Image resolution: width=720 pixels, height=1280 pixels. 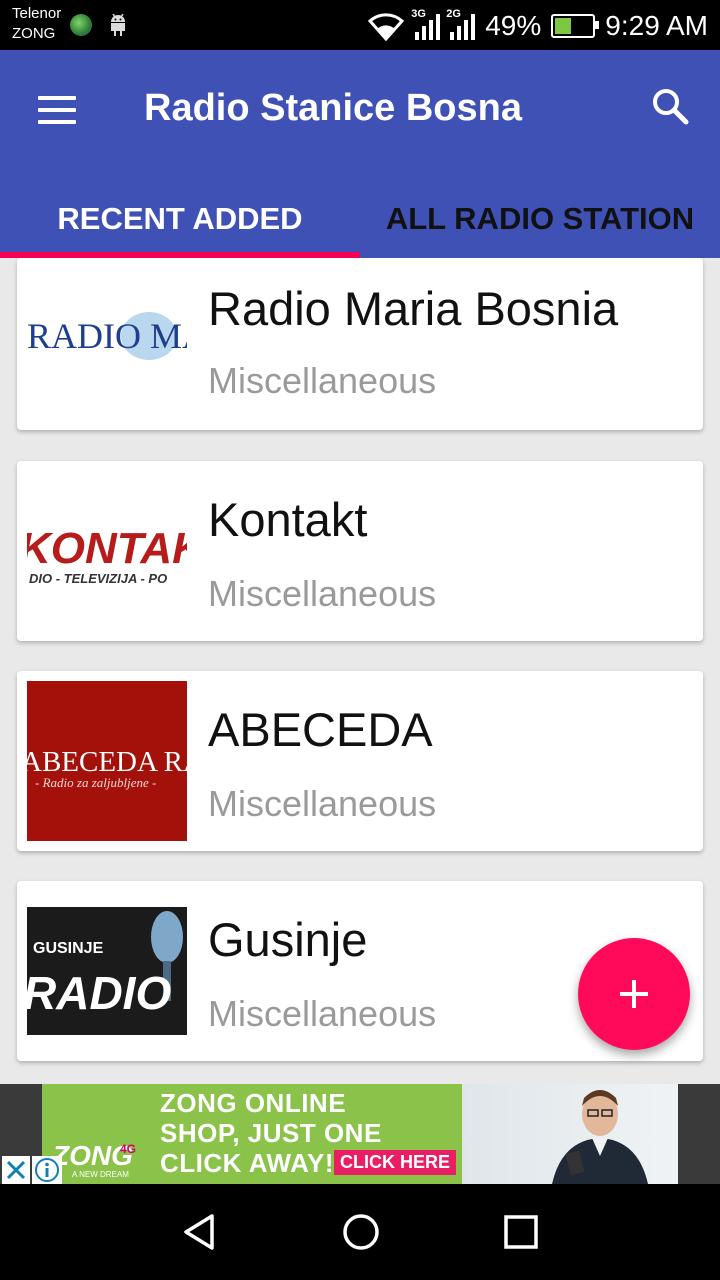 I want to click on ad-person-image, so click(x=600, y=1137).